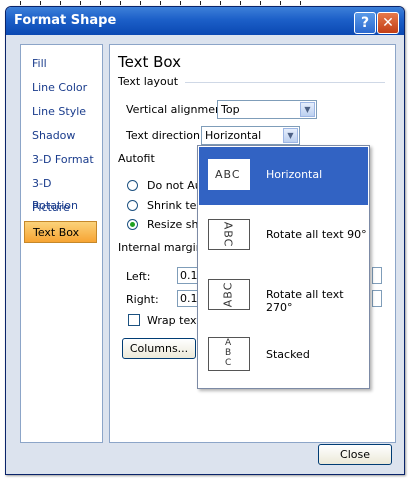 The height and width of the screenshot is (481, 420). I want to click on wrap-text-label: Wrap text, so click(174, 320).